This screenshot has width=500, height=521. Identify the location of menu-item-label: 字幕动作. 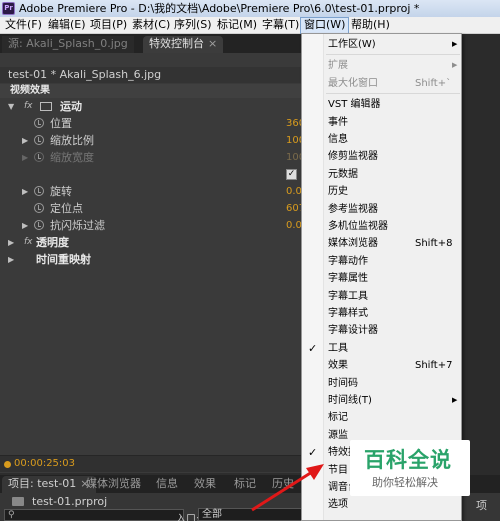
(348, 261).